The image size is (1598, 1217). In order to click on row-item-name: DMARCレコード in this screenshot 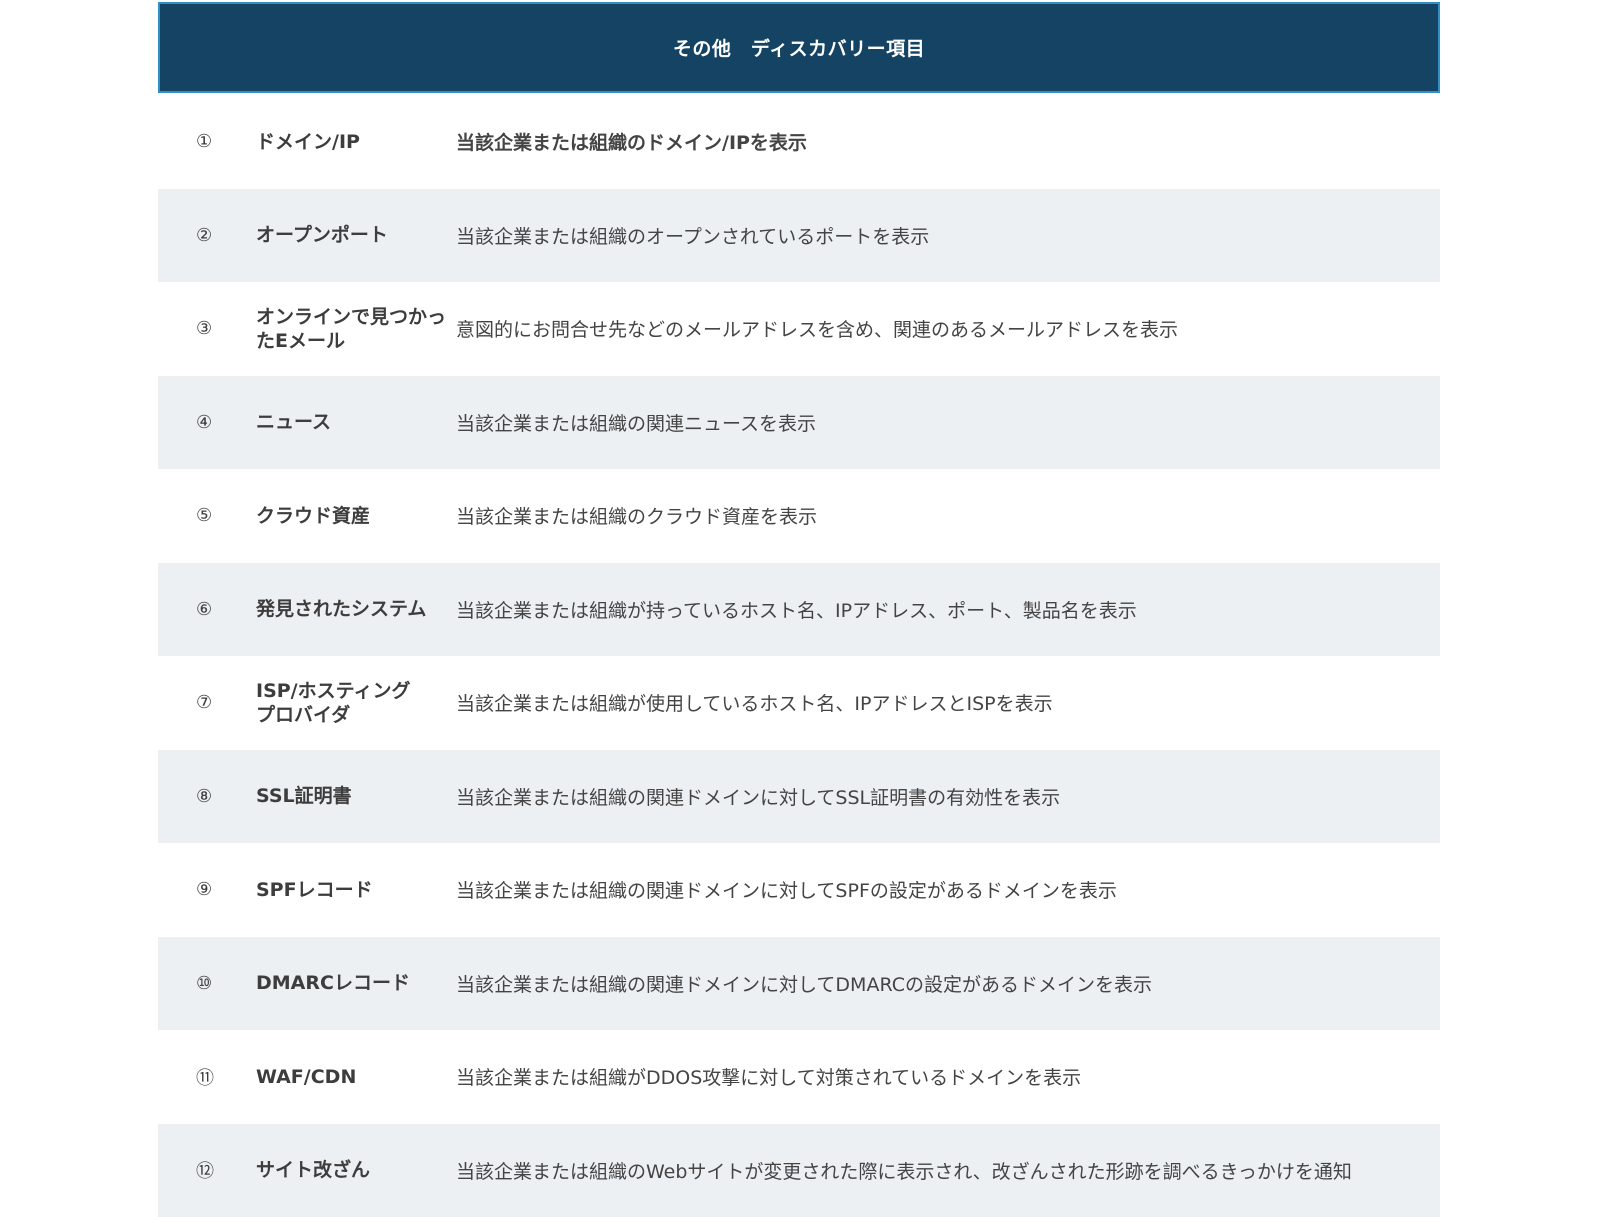, I will do `click(356, 983)`.